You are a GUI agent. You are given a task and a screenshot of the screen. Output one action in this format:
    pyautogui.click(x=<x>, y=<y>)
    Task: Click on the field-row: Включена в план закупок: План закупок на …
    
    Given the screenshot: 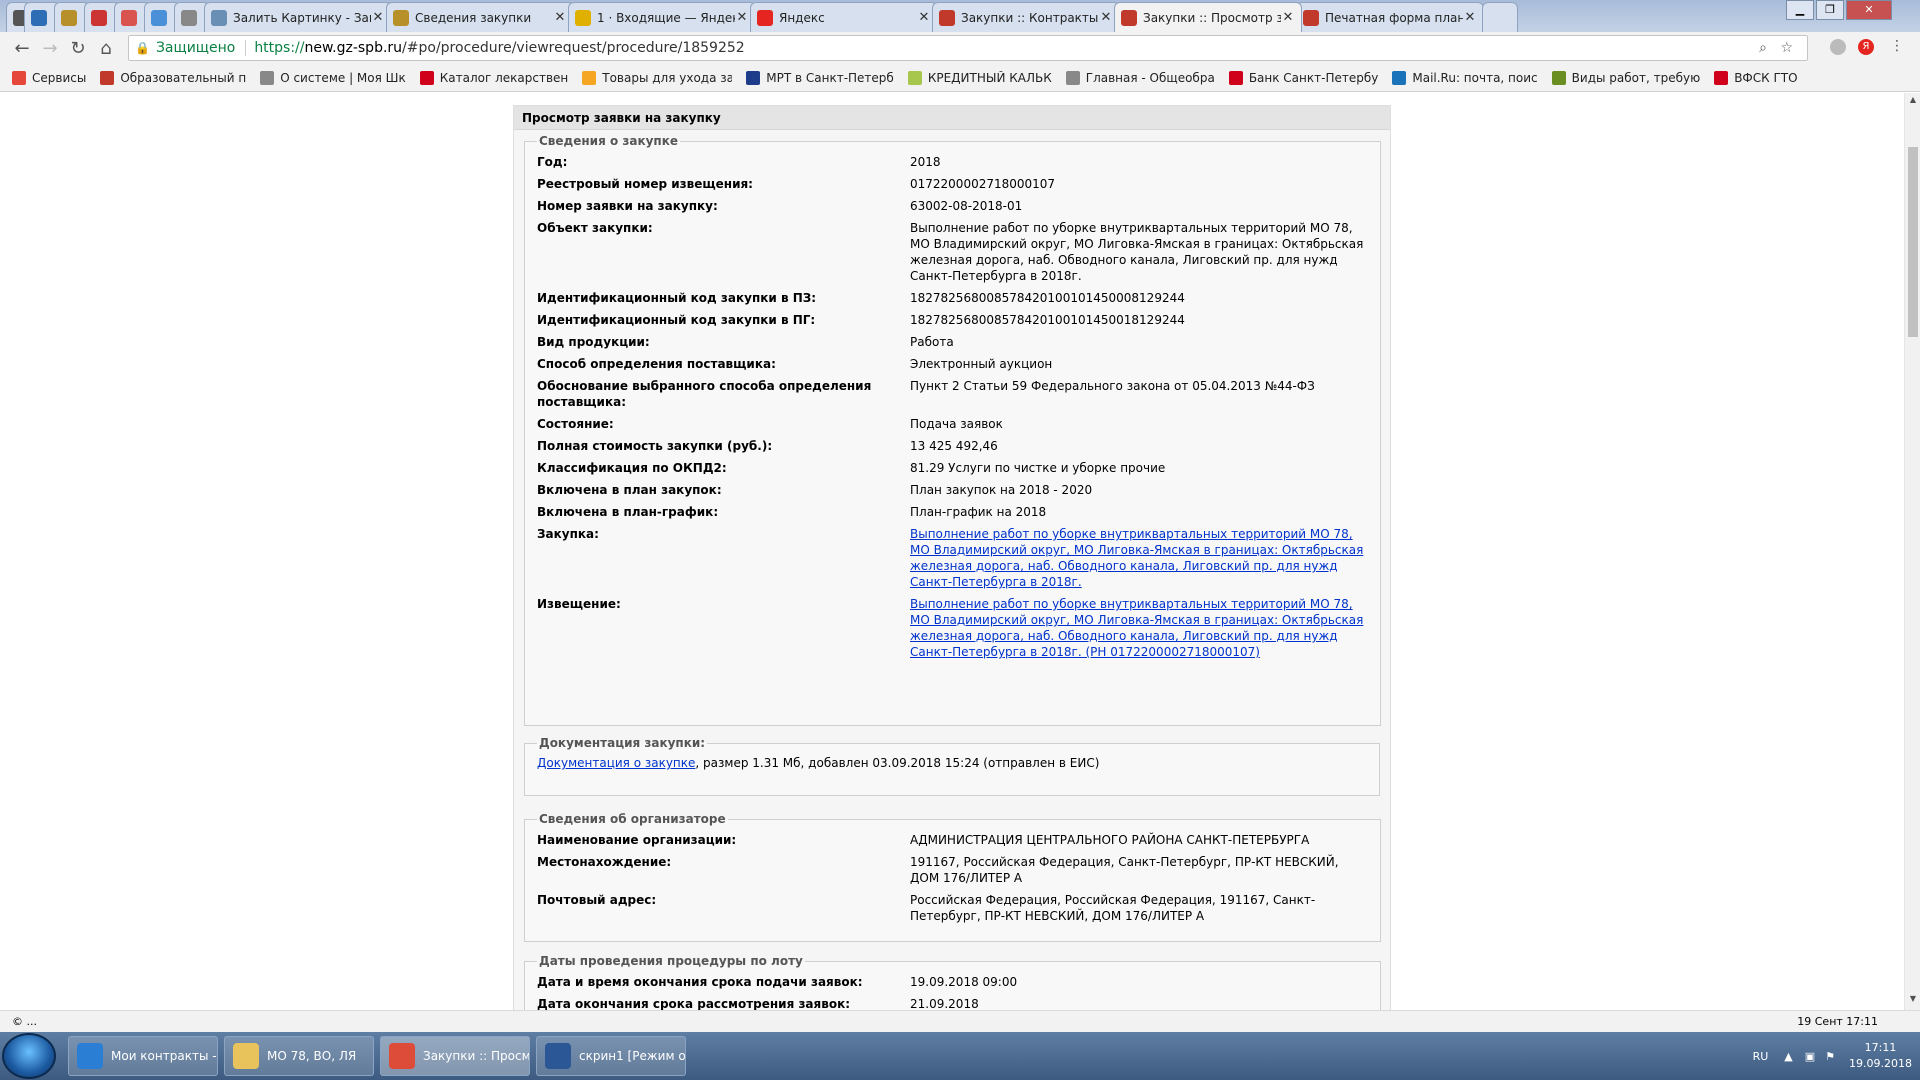 What is the action you would take?
    pyautogui.click(x=952, y=490)
    